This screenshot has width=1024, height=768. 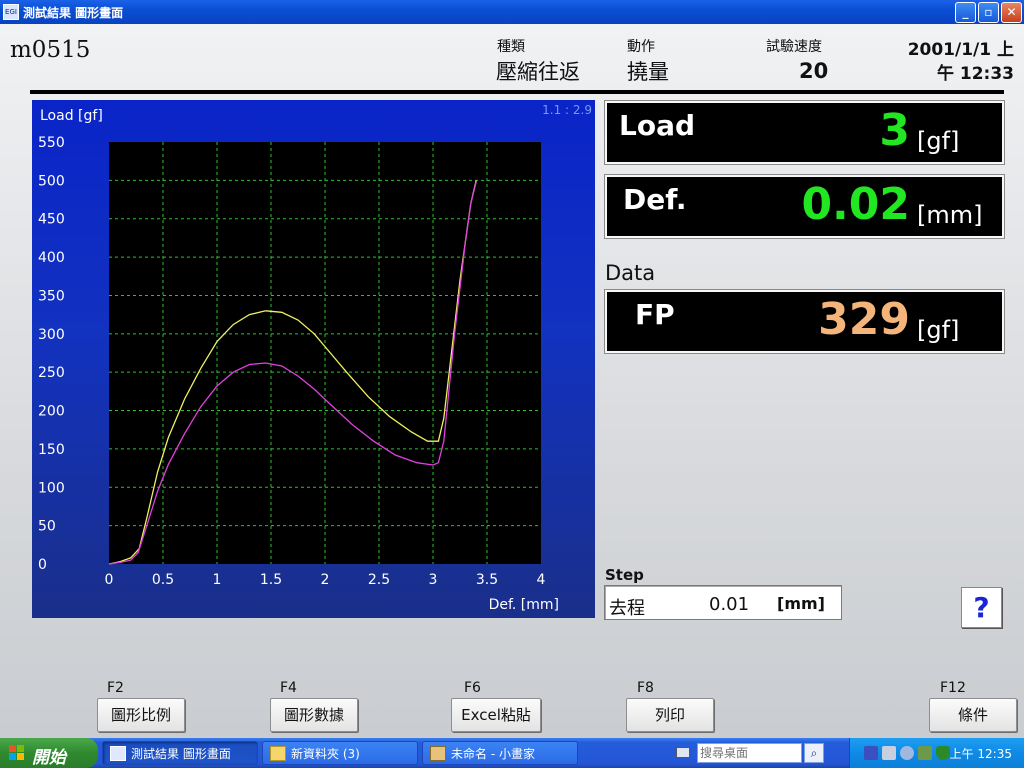 What do you see at coordinates (512, 12) in the screenshot?
I see `title-bar: EGI 測試結果 圖形畫面 _ ▫ ✕` at bounding box center [512, 12].